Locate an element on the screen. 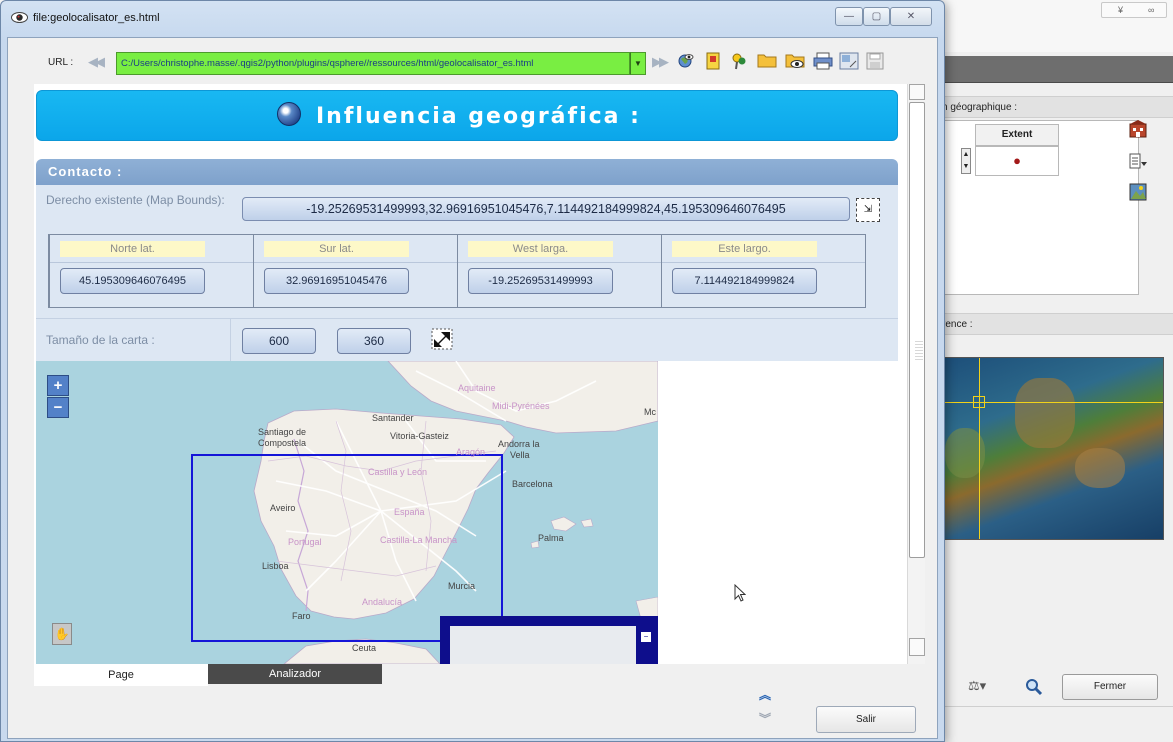 The height and width of the screenshot is (742, 1173). globe-icon is located at coordinates (289, 114).